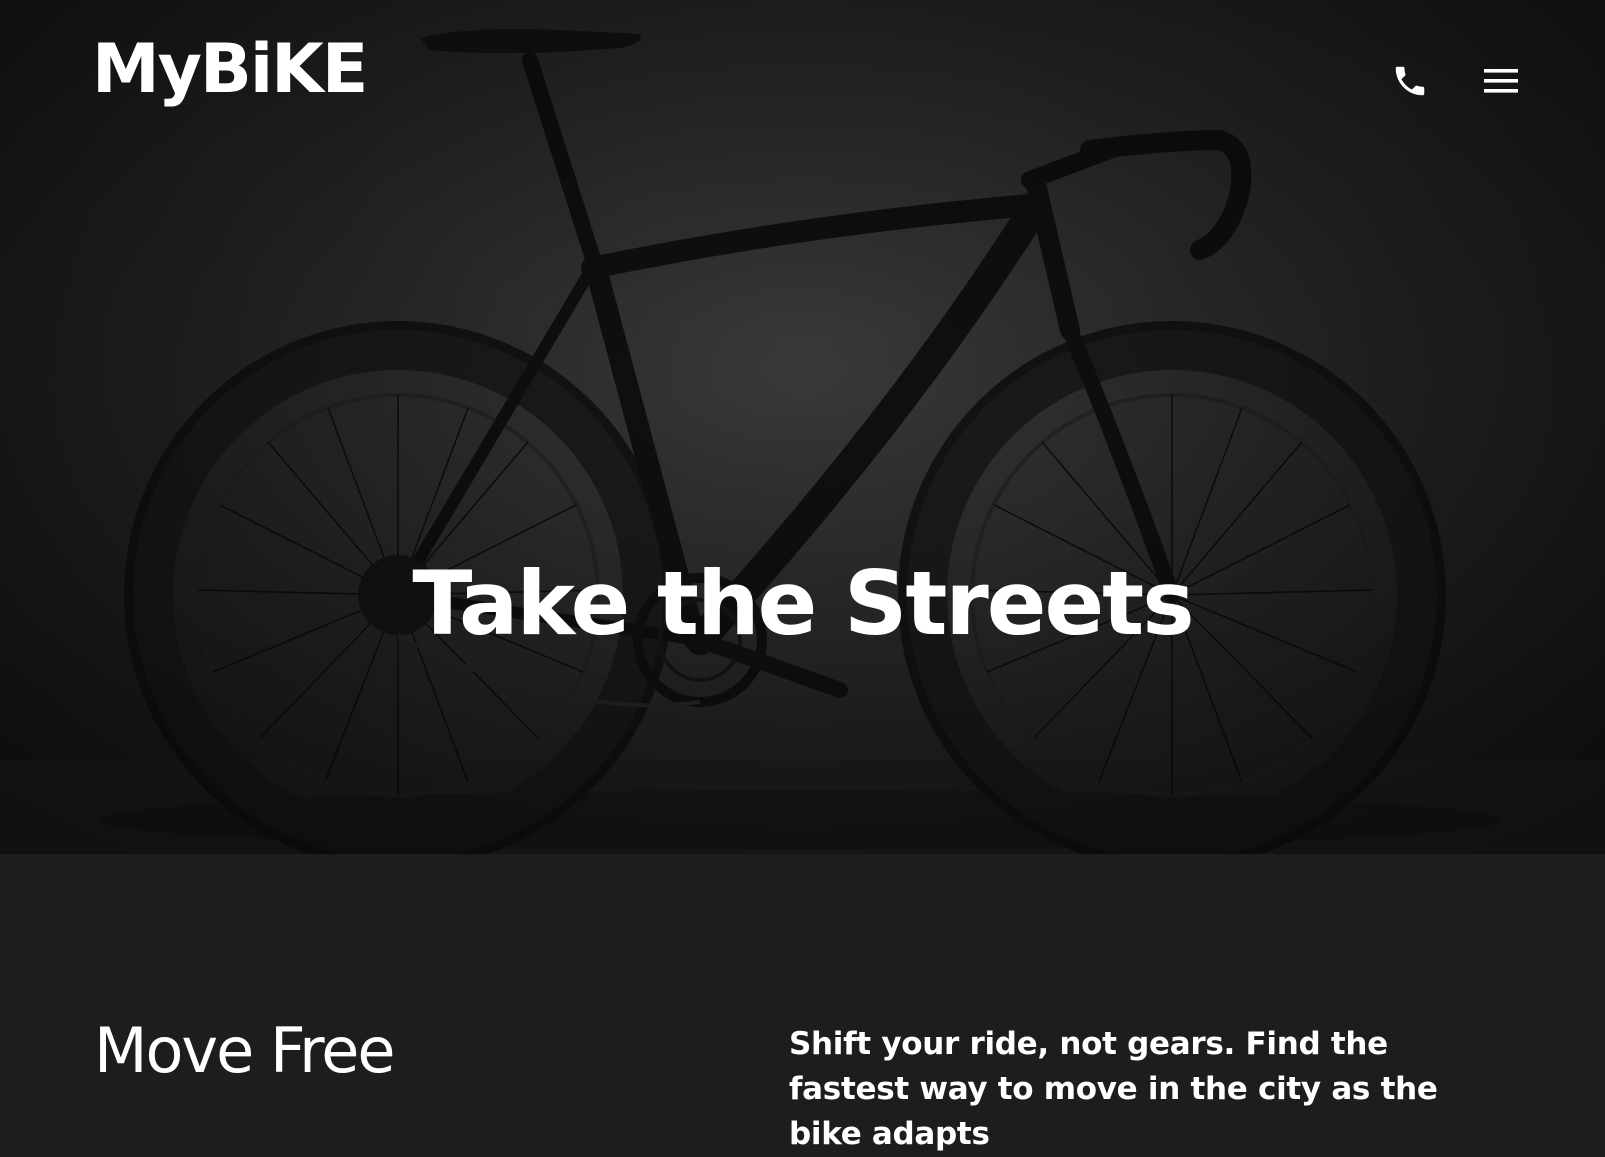  I want to click on phone-icon, so click(1410, 81).